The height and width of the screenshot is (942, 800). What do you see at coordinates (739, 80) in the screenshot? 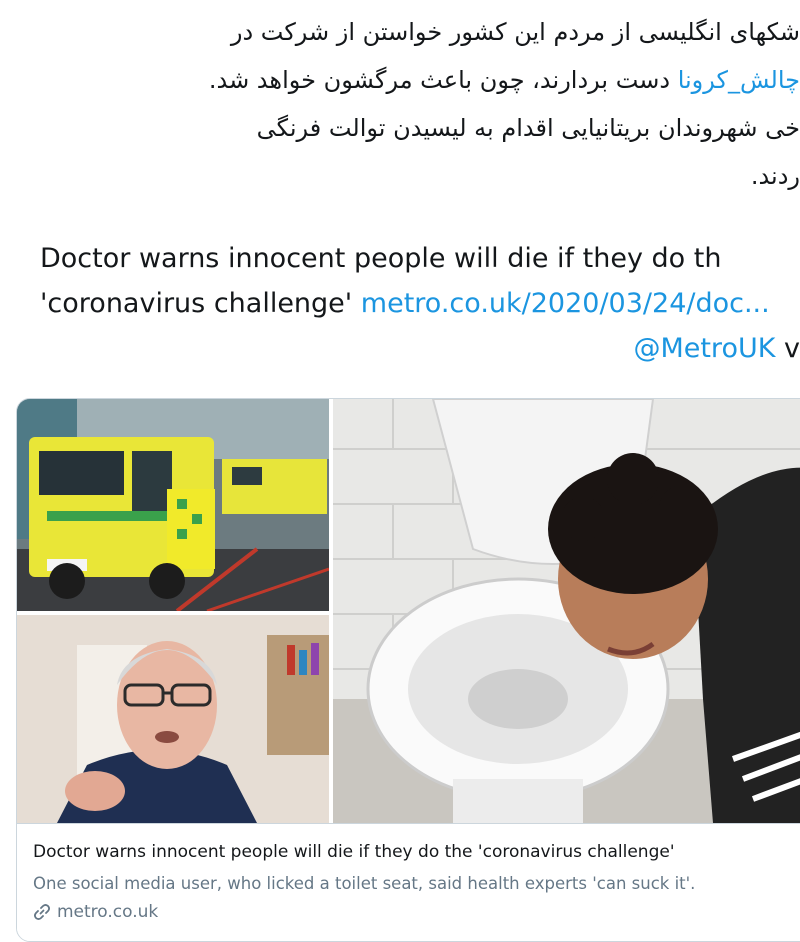
I see `hashtag-link: چالش_کرونا` at bounding box center [739, 80].